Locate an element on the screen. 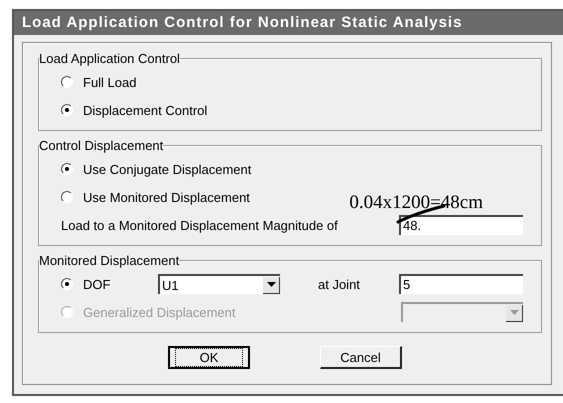  radio-option: Displacement Control is located at coordinates (134, 110).